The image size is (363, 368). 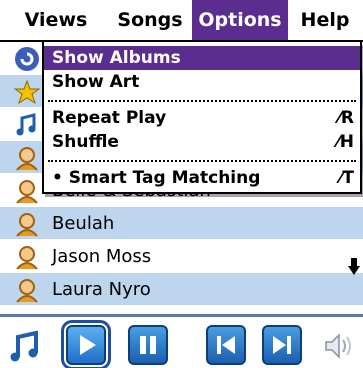 I want to click on menu-item-label: Show Art, so click(x=96, y=82).